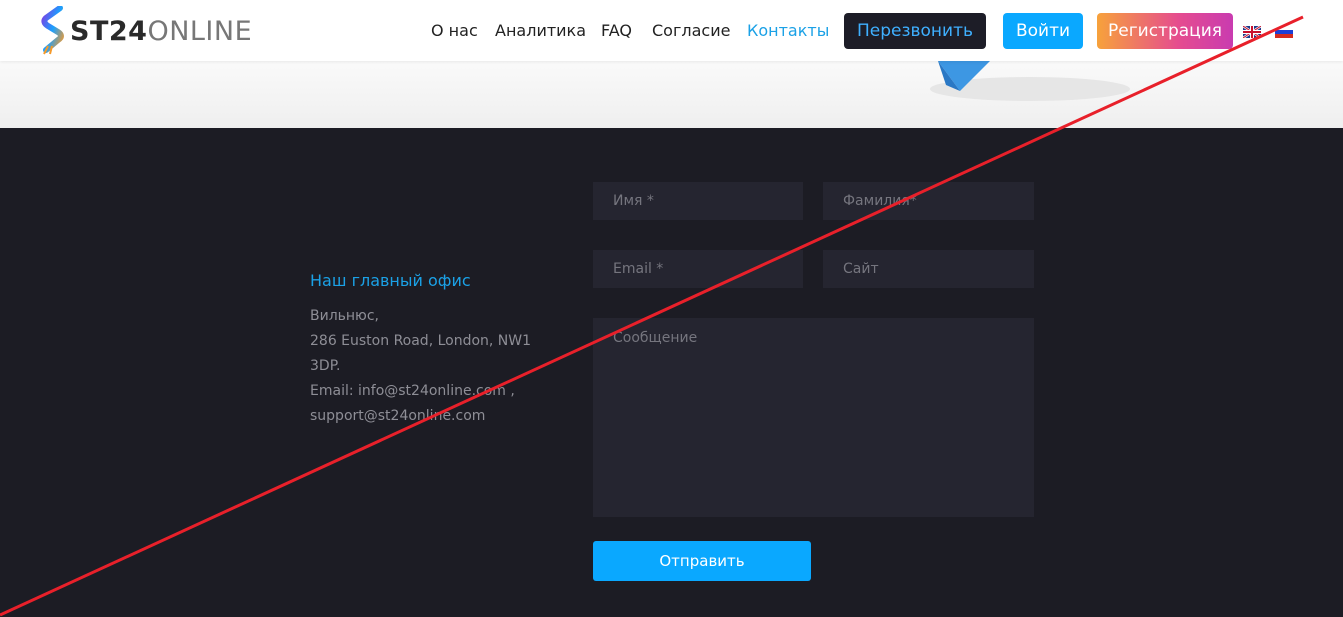  What do you see at coordinates (691, 30) in the screenshot?
I see `nav-consent: Согласие` at bounding box center [691, 30].